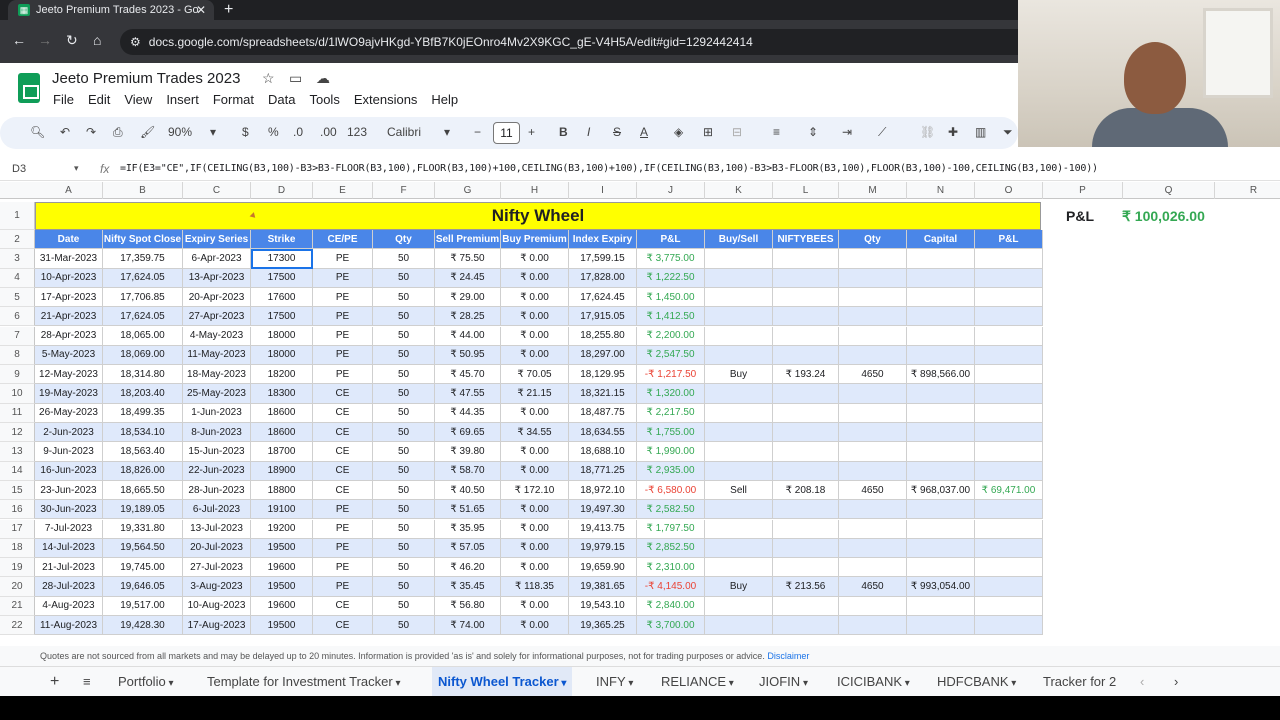 The width and height of the screenshot is (1280, 720). I want to click on table-cell: 18,321.15, so click(603, 394).